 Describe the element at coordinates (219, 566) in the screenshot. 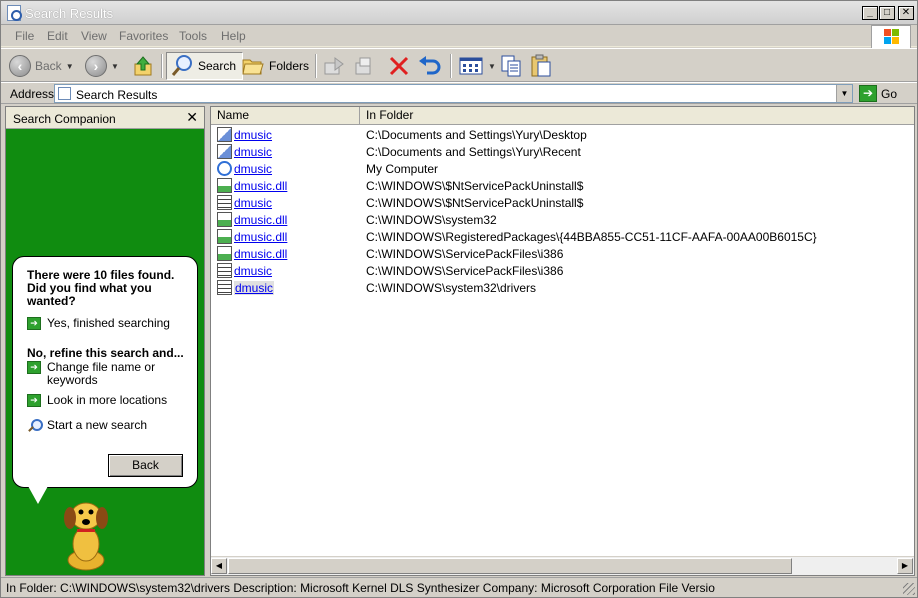

I see `scroll-left-button: ◀` at that location.